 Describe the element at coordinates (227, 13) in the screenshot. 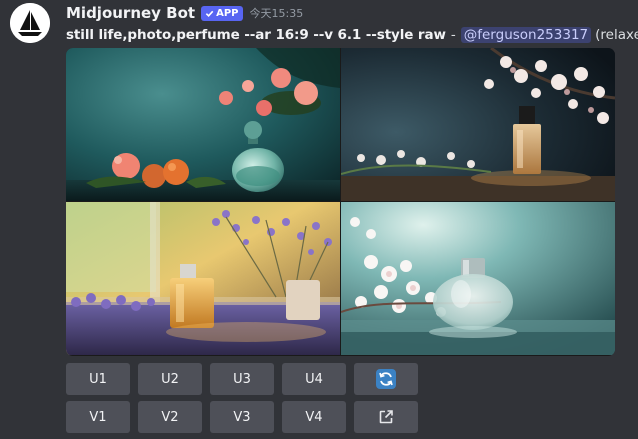

I see `app-badge-label: APP` at that location.